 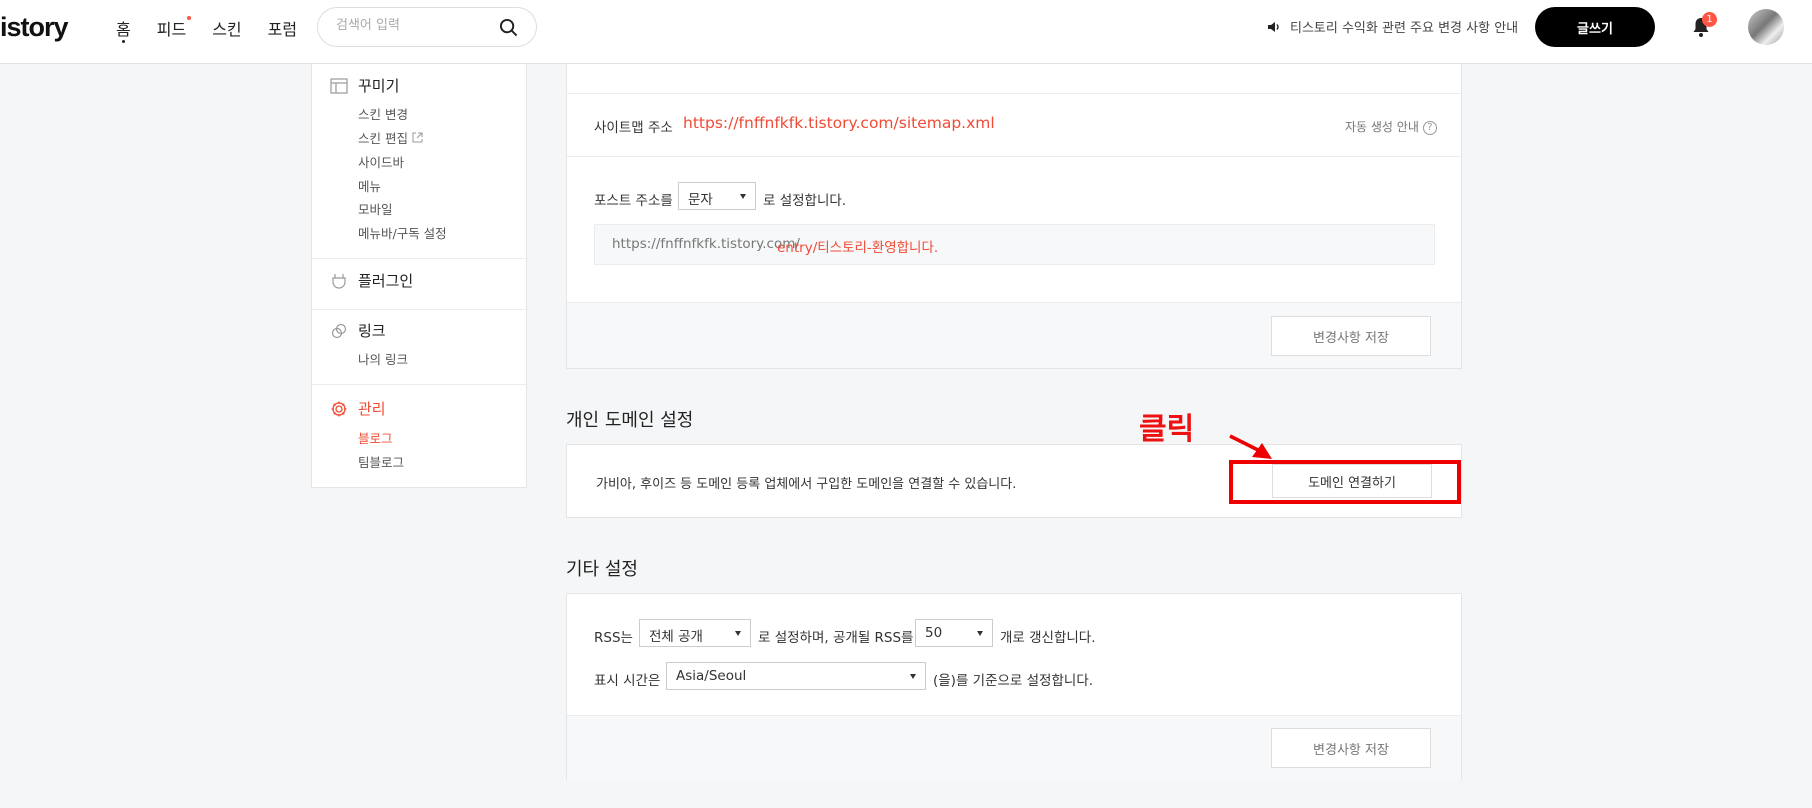 What do you see at coordinates (417, 137) in the screenshot?
I see `external-link-icon` at bounding box center [417, 137].